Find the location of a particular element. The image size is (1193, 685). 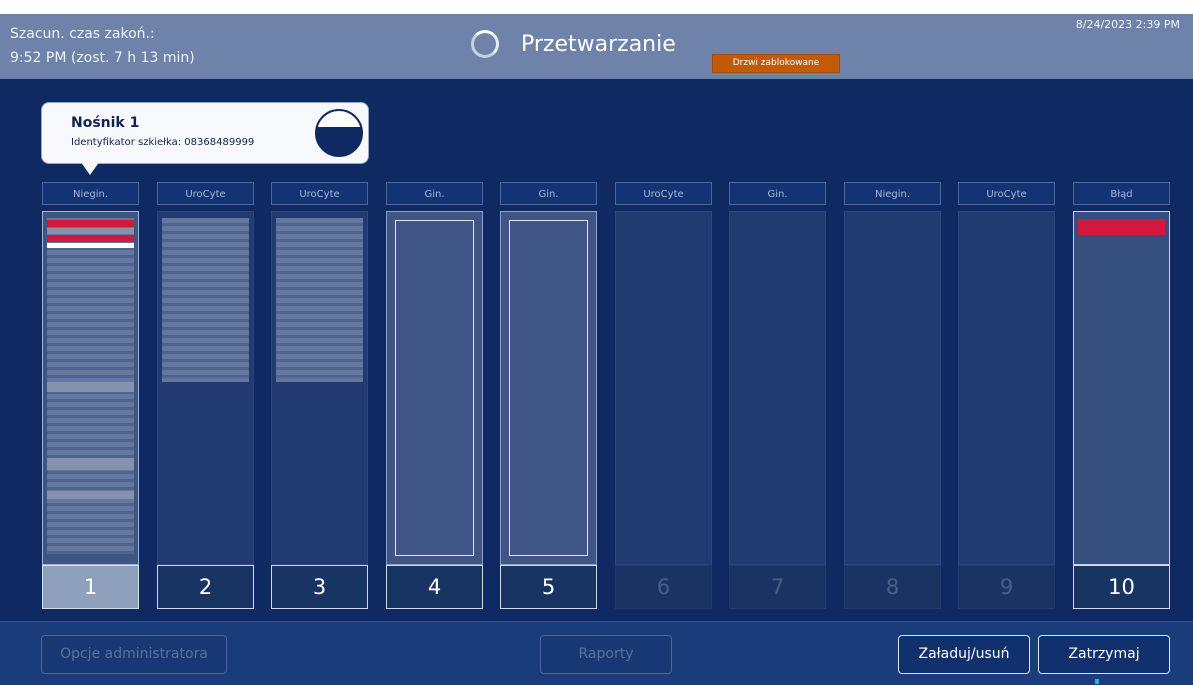

rack-5: Gin. 5 is located at coordinates (548, 395).